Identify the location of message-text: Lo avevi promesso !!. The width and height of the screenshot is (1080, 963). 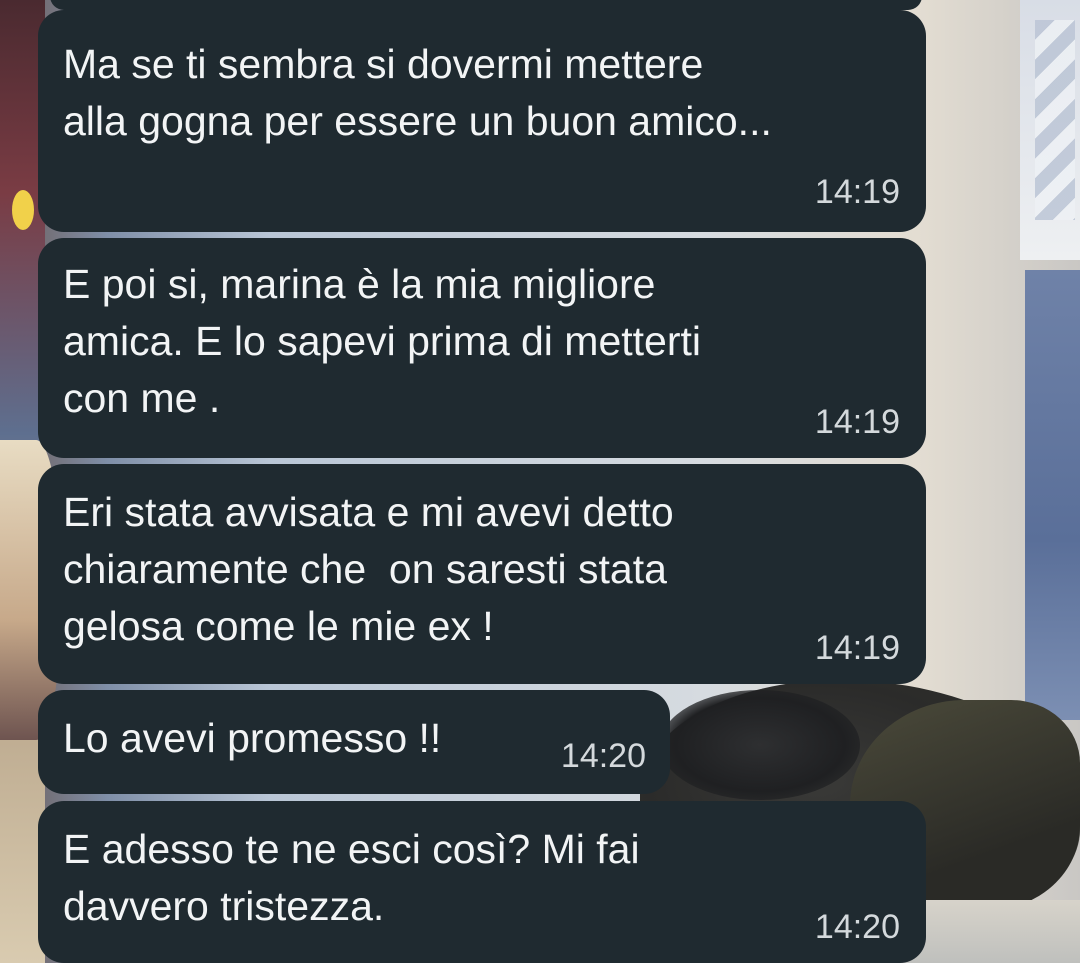
(252, 738).